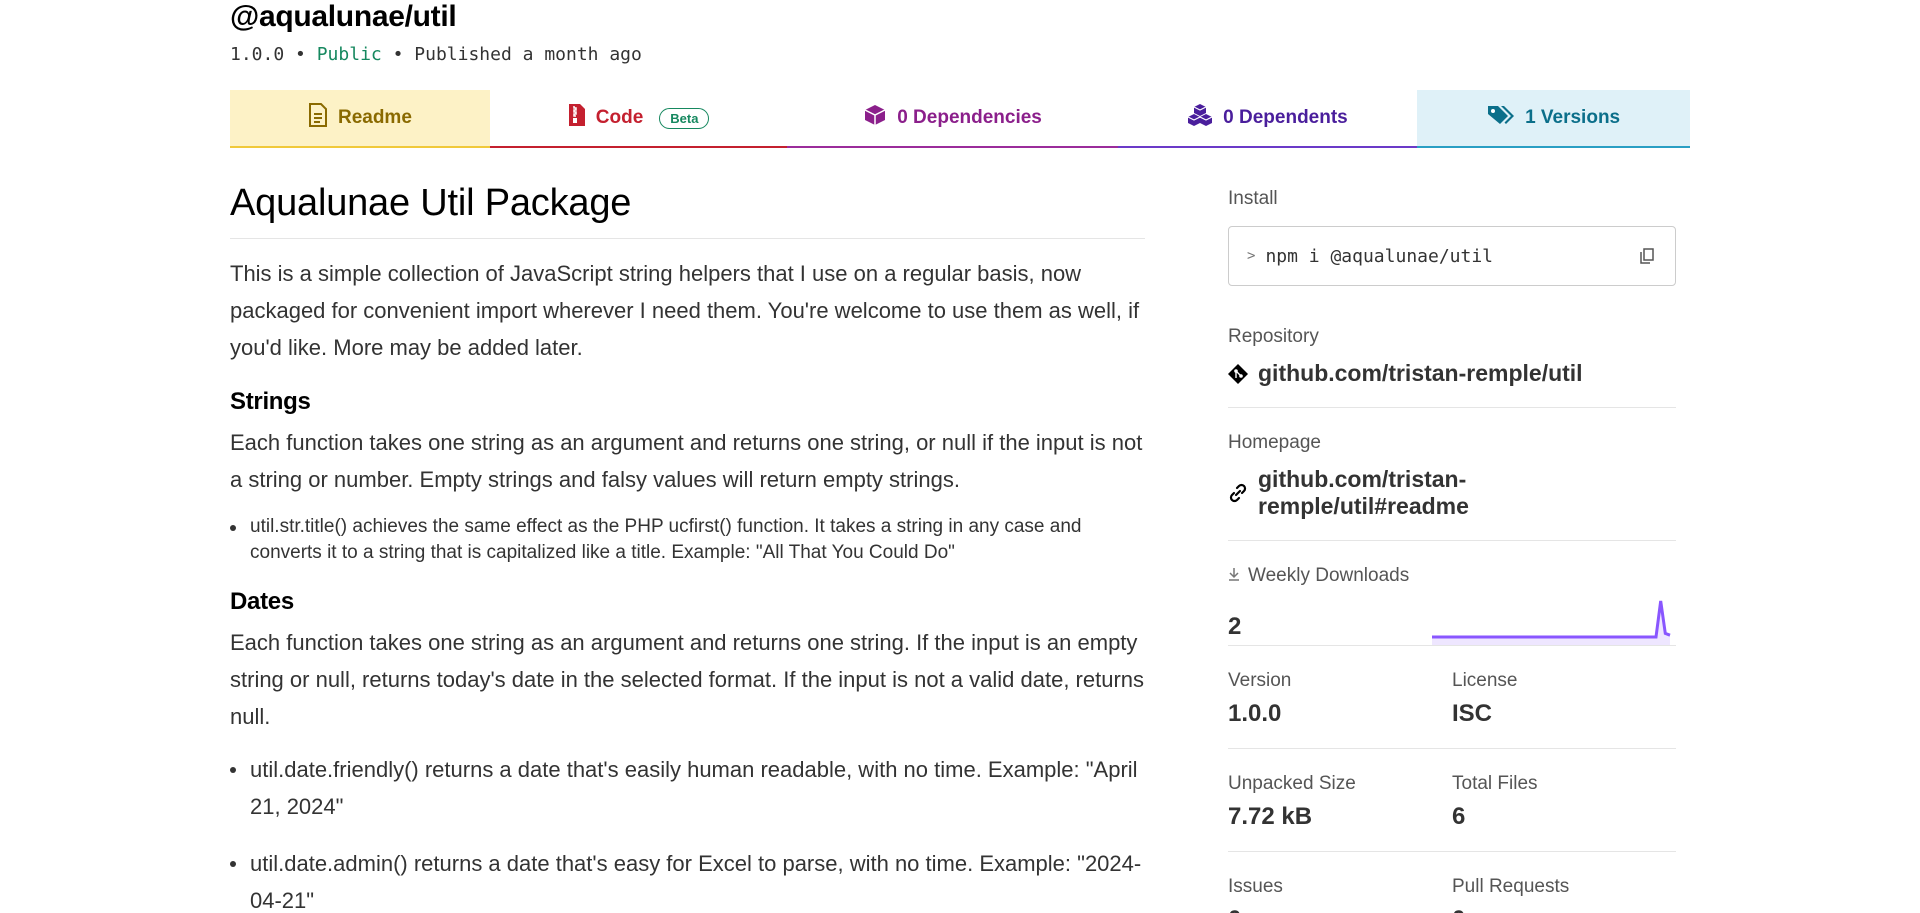 The height and width of the screenshot is (913, 1920). I want to click on pull-requests-value: 0, so click(1564, 909).